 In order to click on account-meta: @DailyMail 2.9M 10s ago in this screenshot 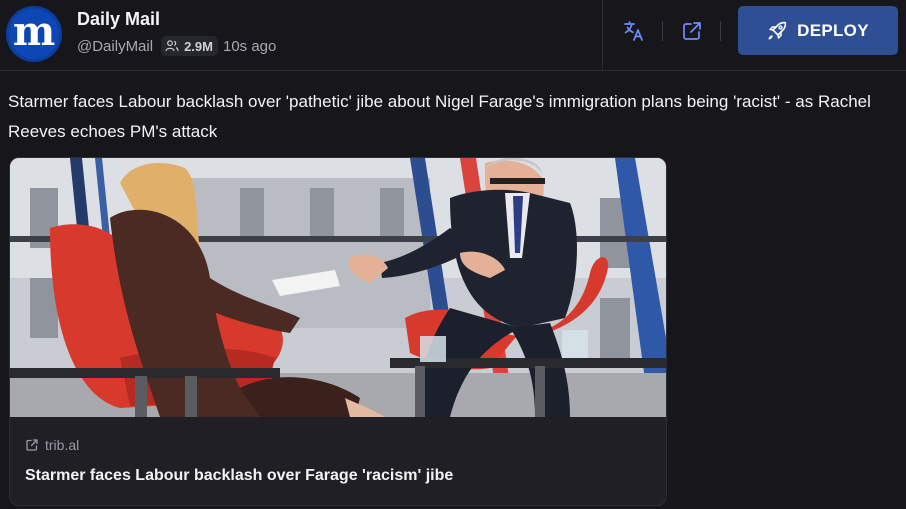, I will do `click(176, 46)`.